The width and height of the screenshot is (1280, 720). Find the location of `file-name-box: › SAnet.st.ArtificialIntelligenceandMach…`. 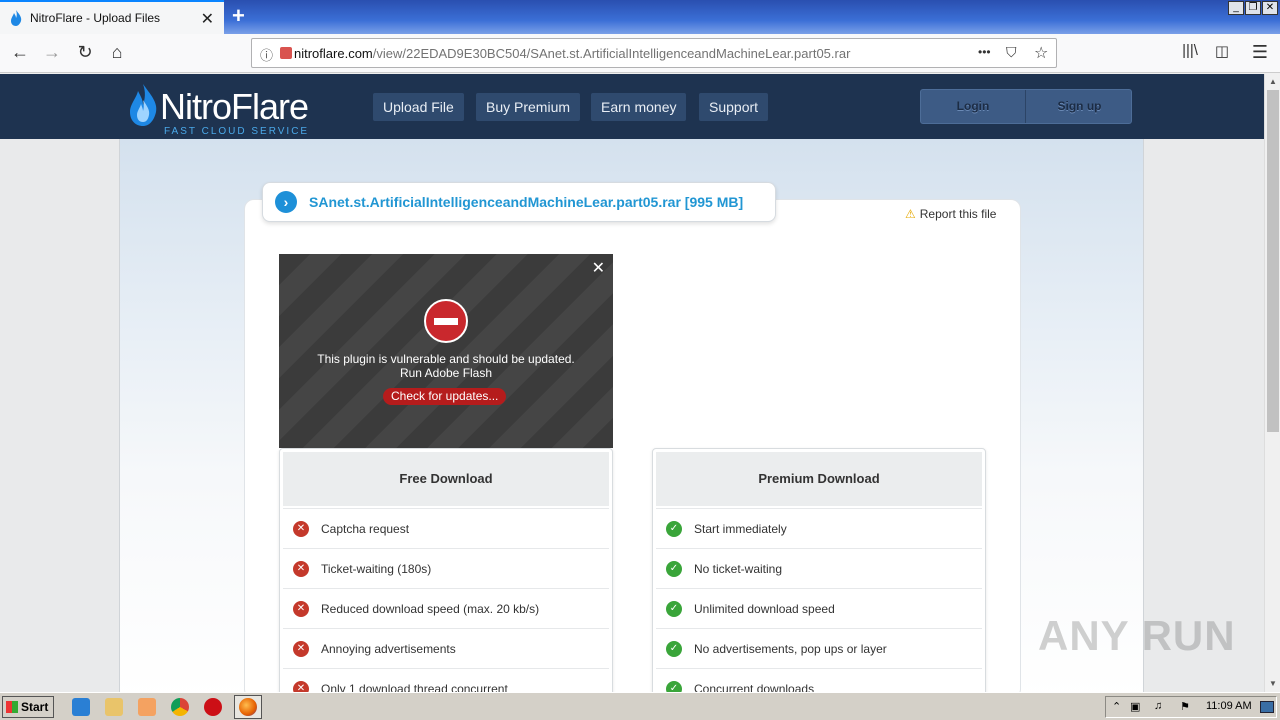

file-name-box: › SAnet.st.ArtificialIntelligenceandMach… is located at coordinates (519, 202).